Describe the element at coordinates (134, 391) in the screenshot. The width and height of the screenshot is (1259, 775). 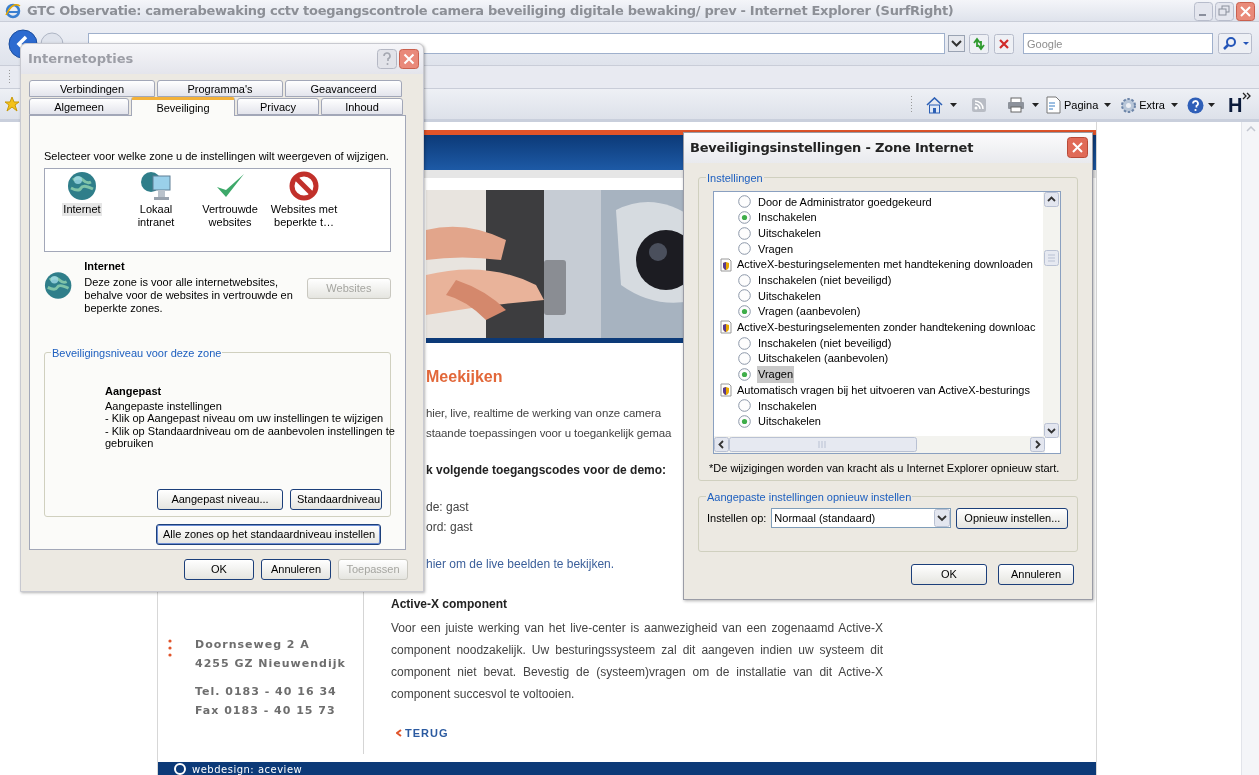
I see `level-name: Aangepast` at that location.